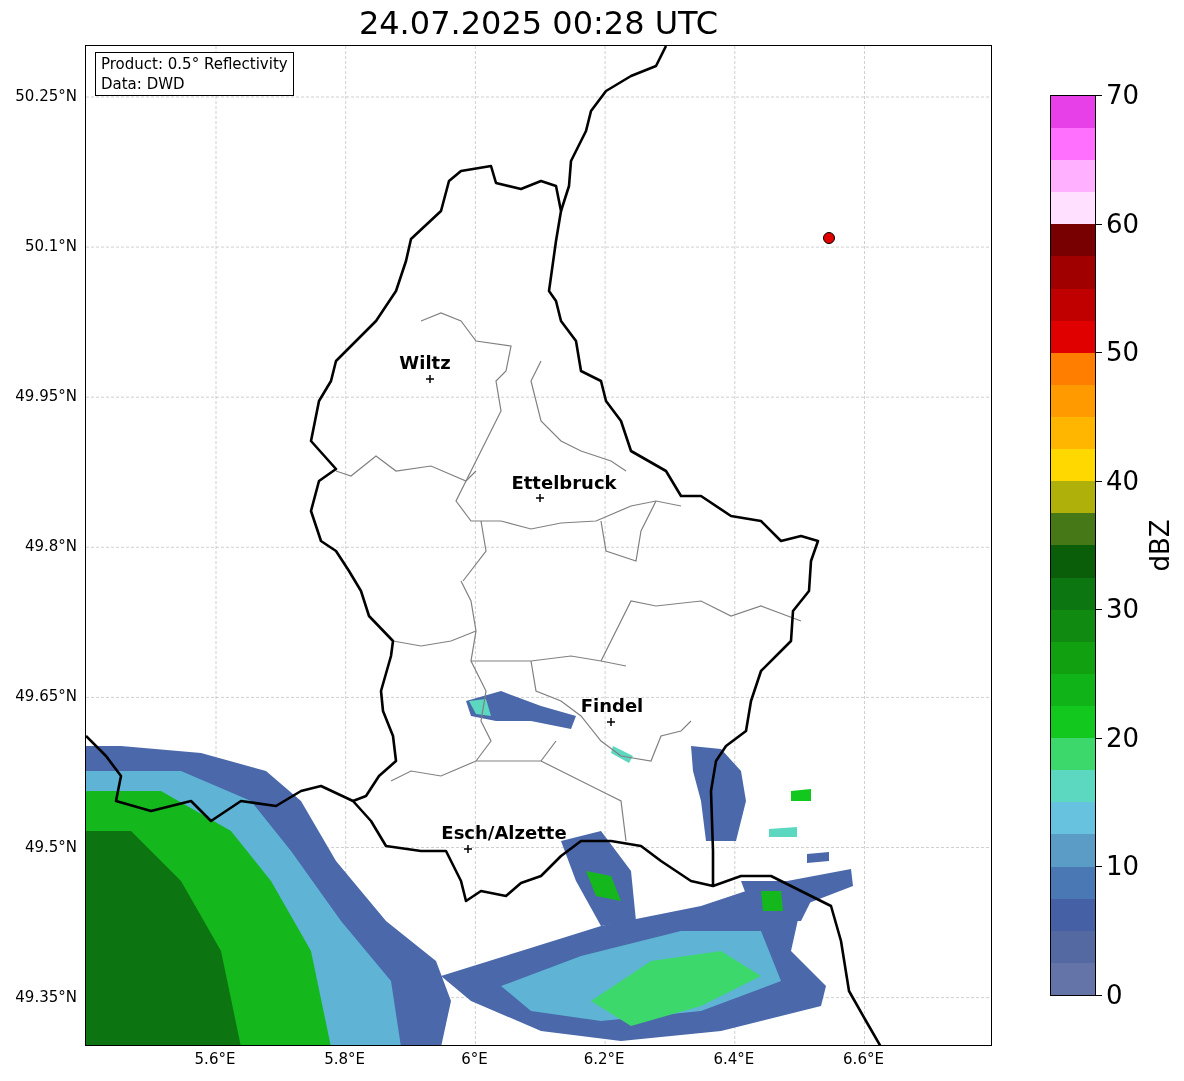  Describe the element at coordinates (46, 696) in the screenshot. I see `axis-tick-label: 49.65°N` at that location.